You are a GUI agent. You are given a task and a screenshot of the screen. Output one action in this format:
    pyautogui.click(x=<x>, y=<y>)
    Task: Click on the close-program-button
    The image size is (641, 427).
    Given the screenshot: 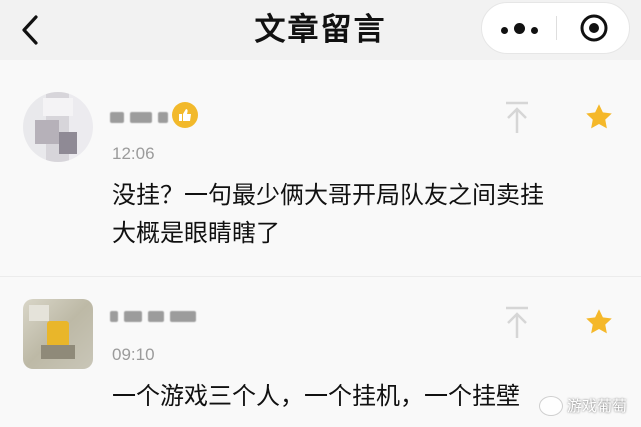 What is the action you would take?
    pyautogui.click(x=594, y=28)
    